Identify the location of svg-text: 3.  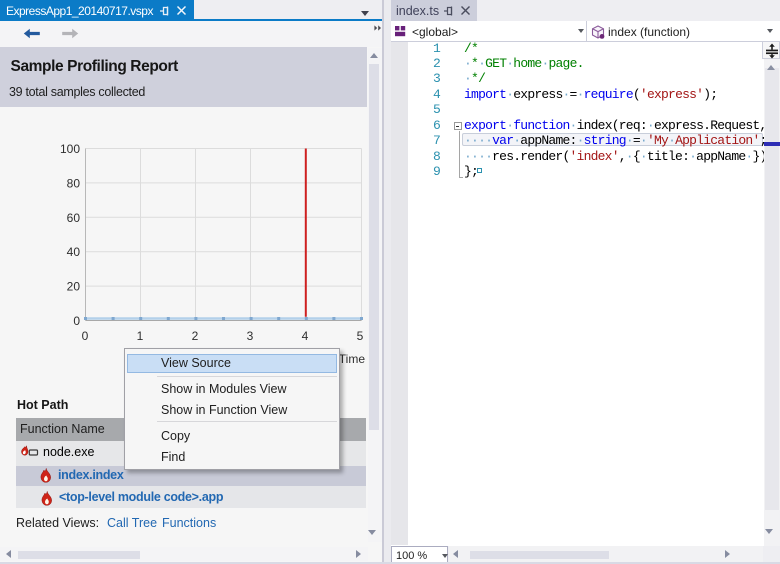
(250, 336).